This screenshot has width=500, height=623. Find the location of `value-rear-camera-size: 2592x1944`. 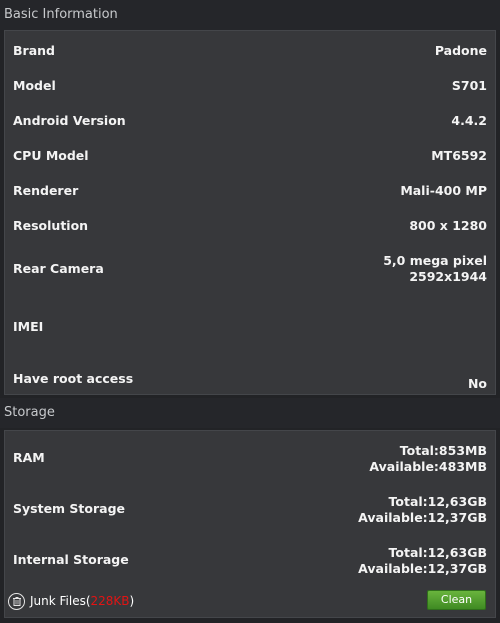

value-rear-camera-size: 2592x1944 is located at coordinates (448, 276).